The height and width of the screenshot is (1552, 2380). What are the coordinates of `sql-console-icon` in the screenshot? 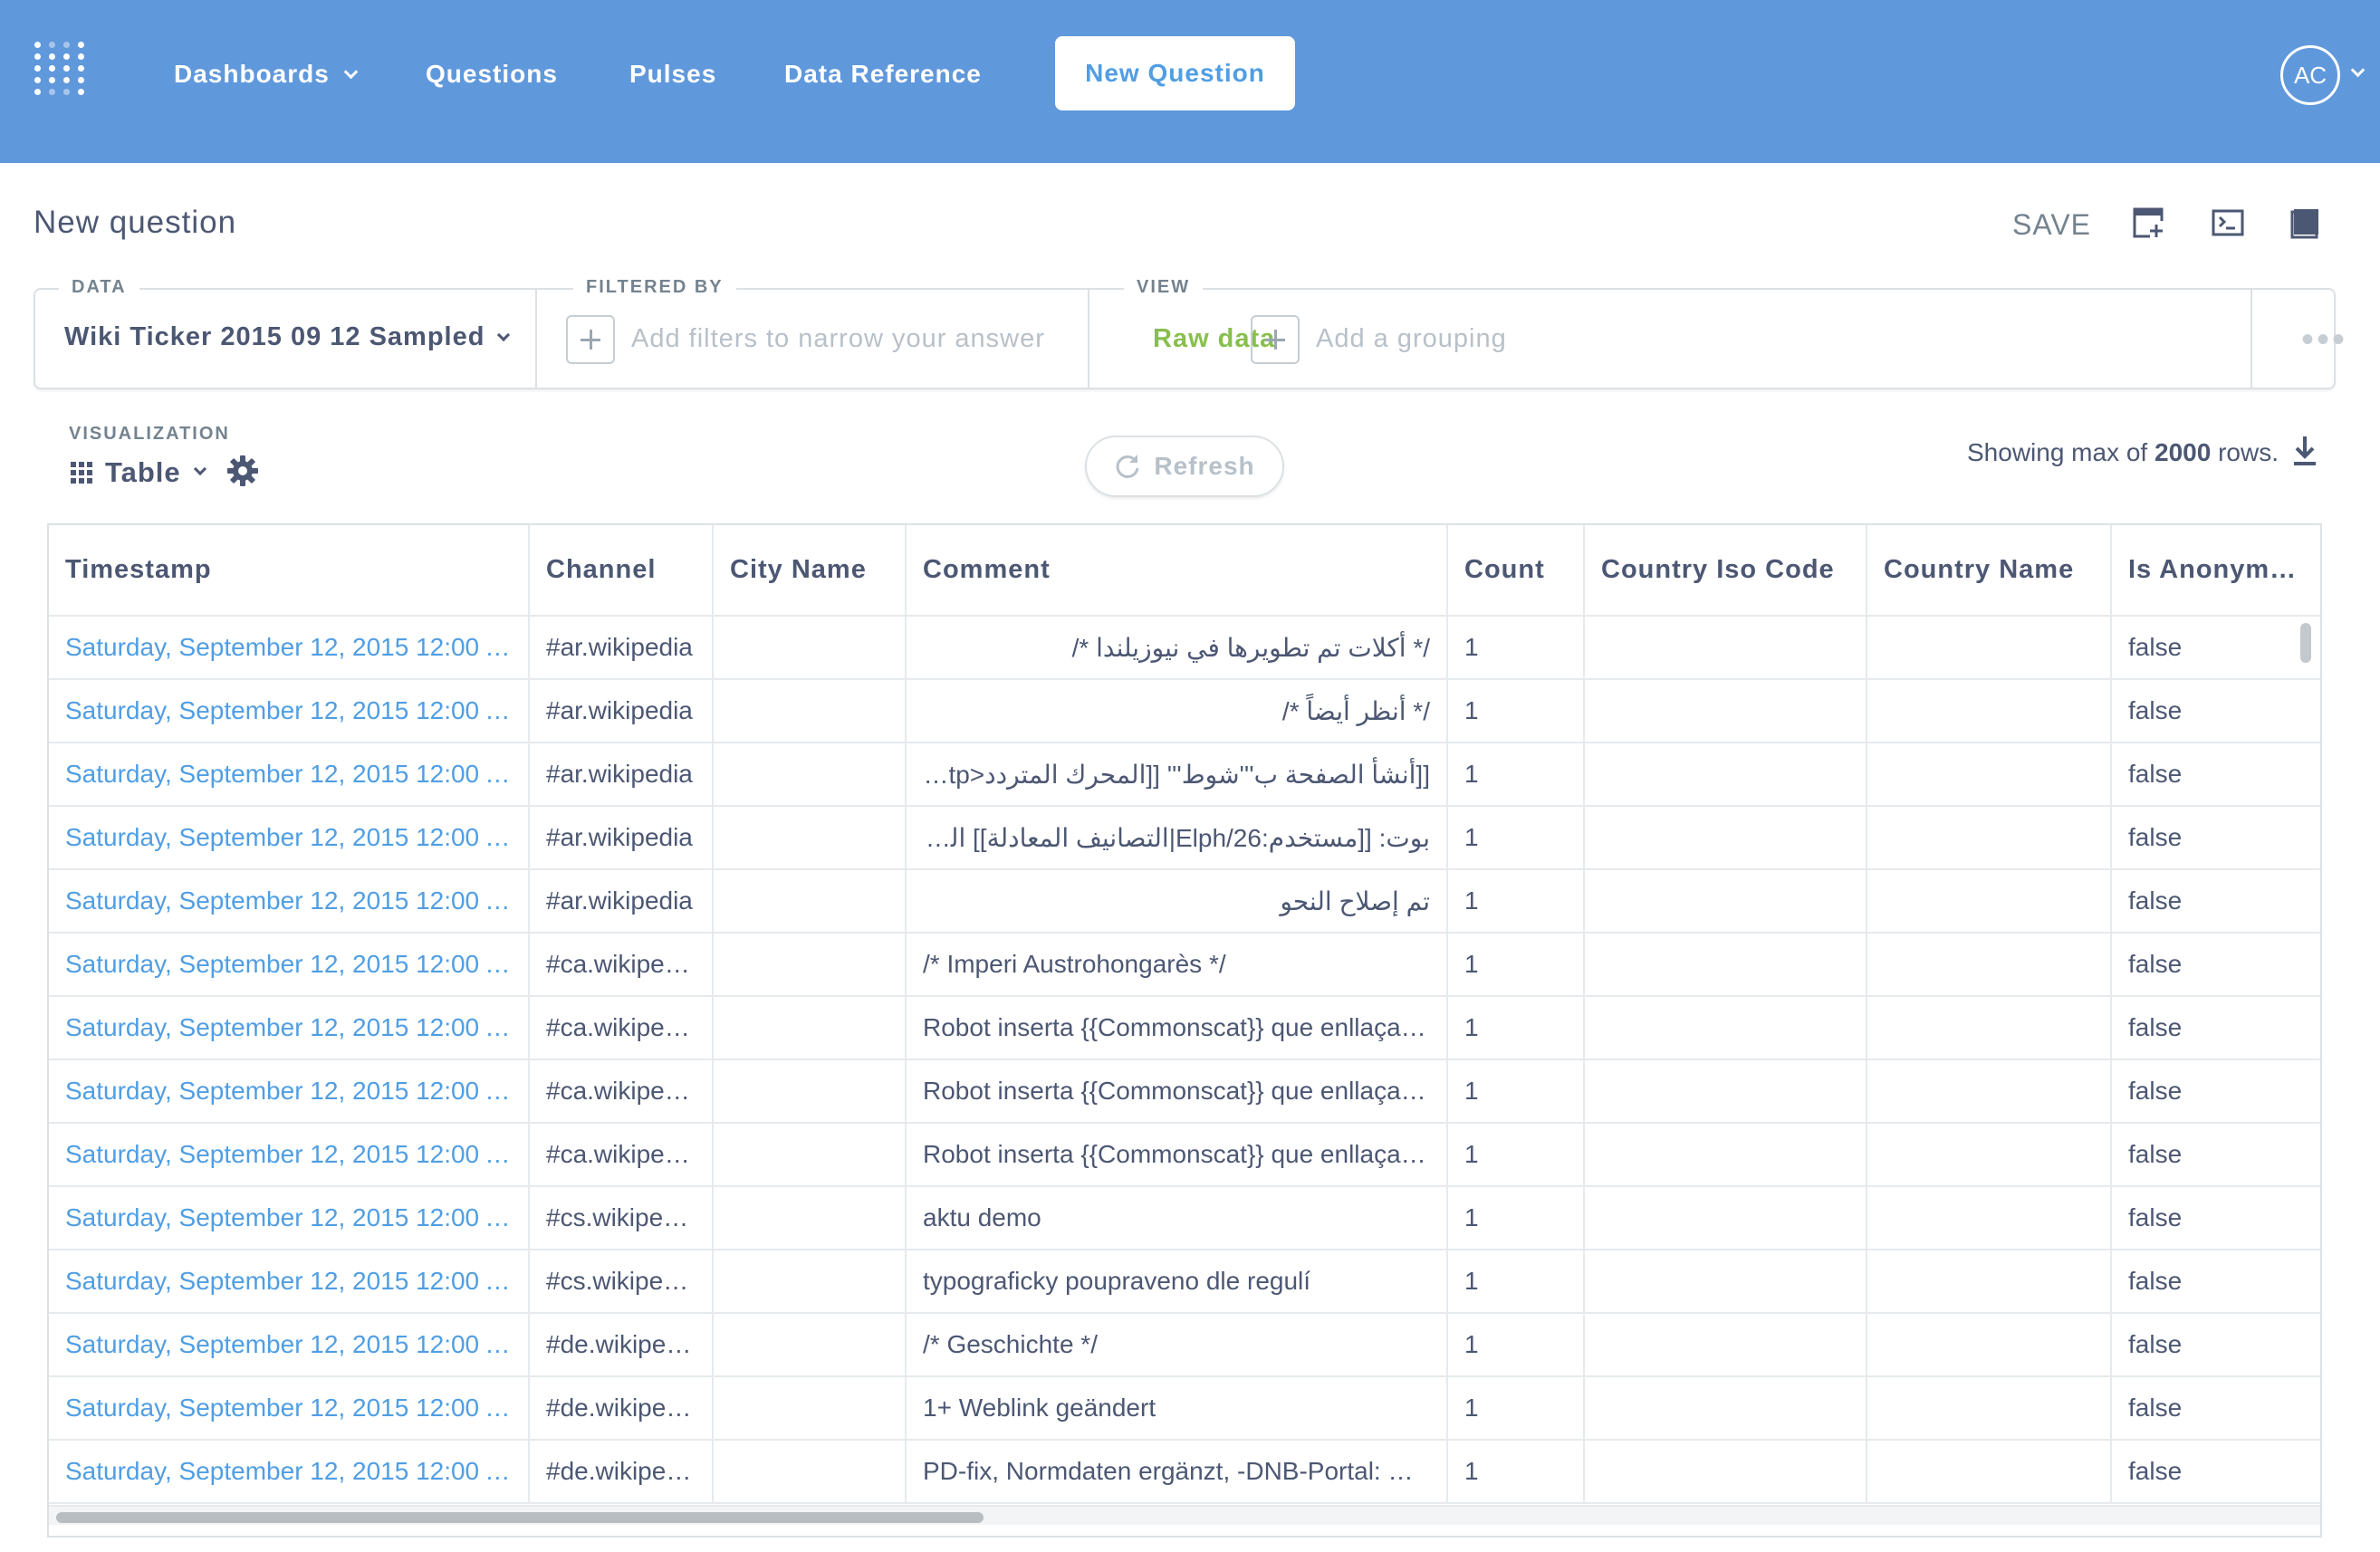 It's located at (2228, 223).